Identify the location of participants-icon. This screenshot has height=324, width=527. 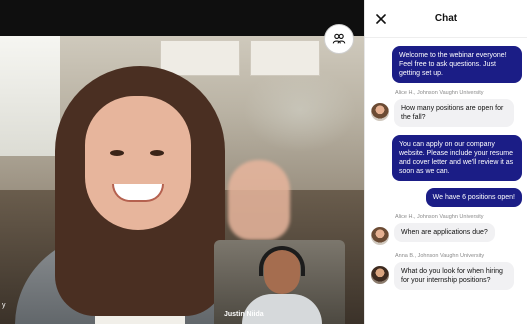
(339, 38).